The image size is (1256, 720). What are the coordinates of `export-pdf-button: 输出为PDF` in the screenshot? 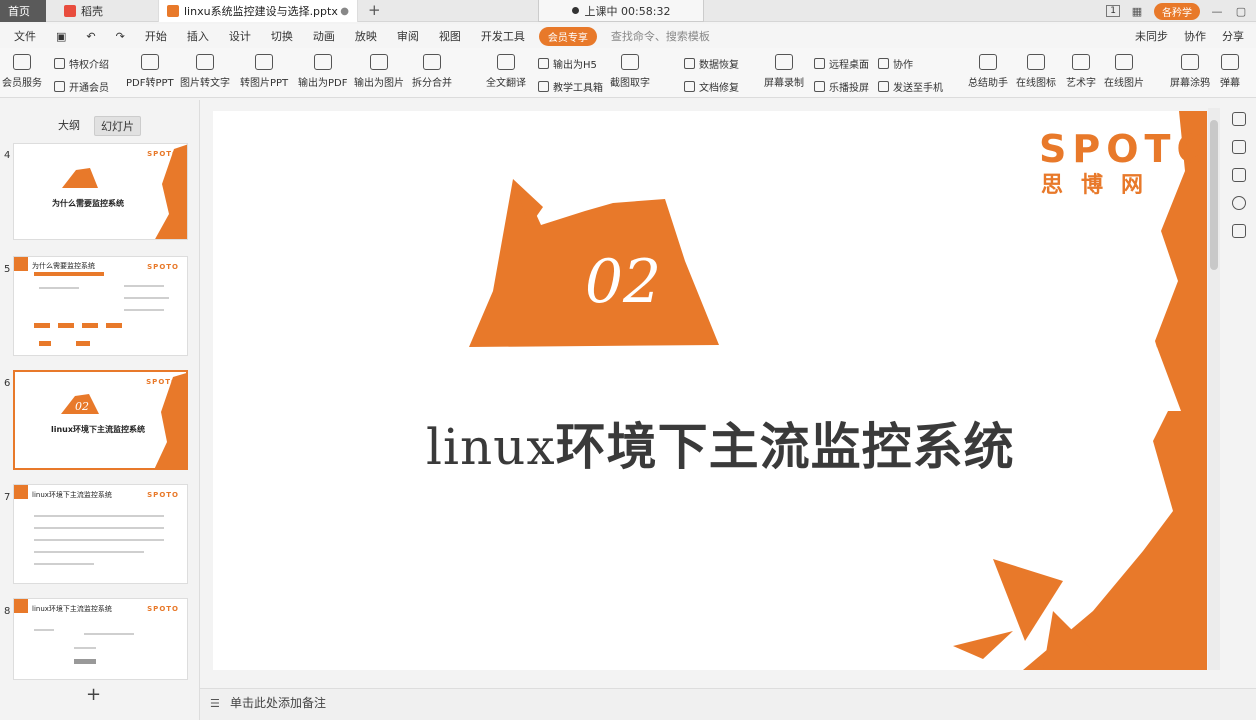 It's located at (322, 71).